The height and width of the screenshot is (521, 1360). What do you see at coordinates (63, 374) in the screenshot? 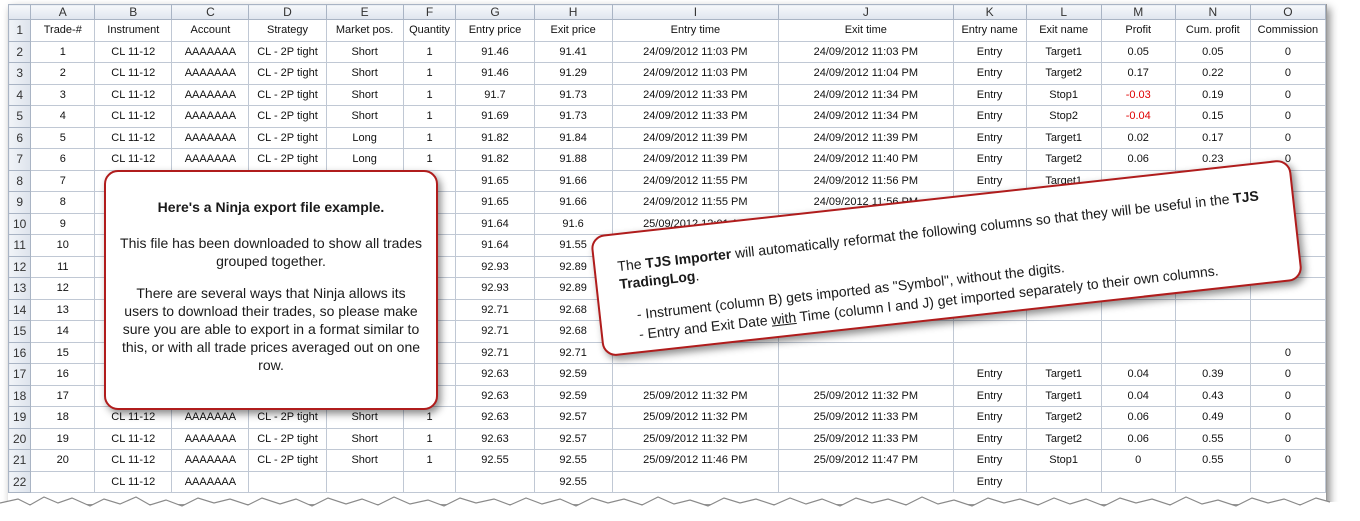
I see `cell: 16` at bounding box center [63, 374].